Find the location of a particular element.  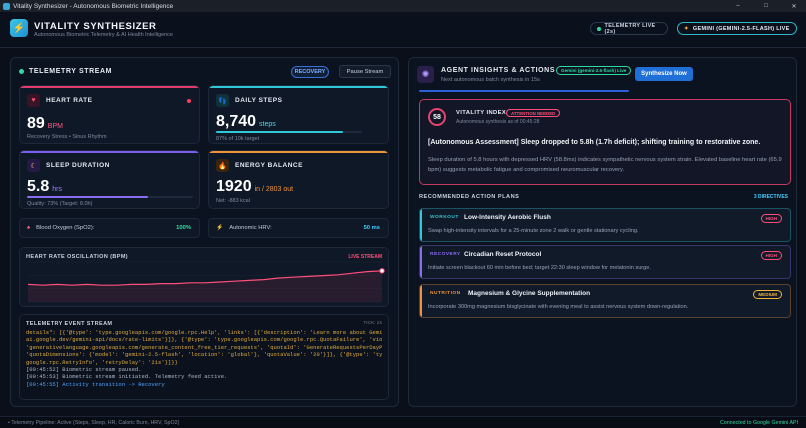

footsteps-icon: 👣 is located at coordinates (222, 100).